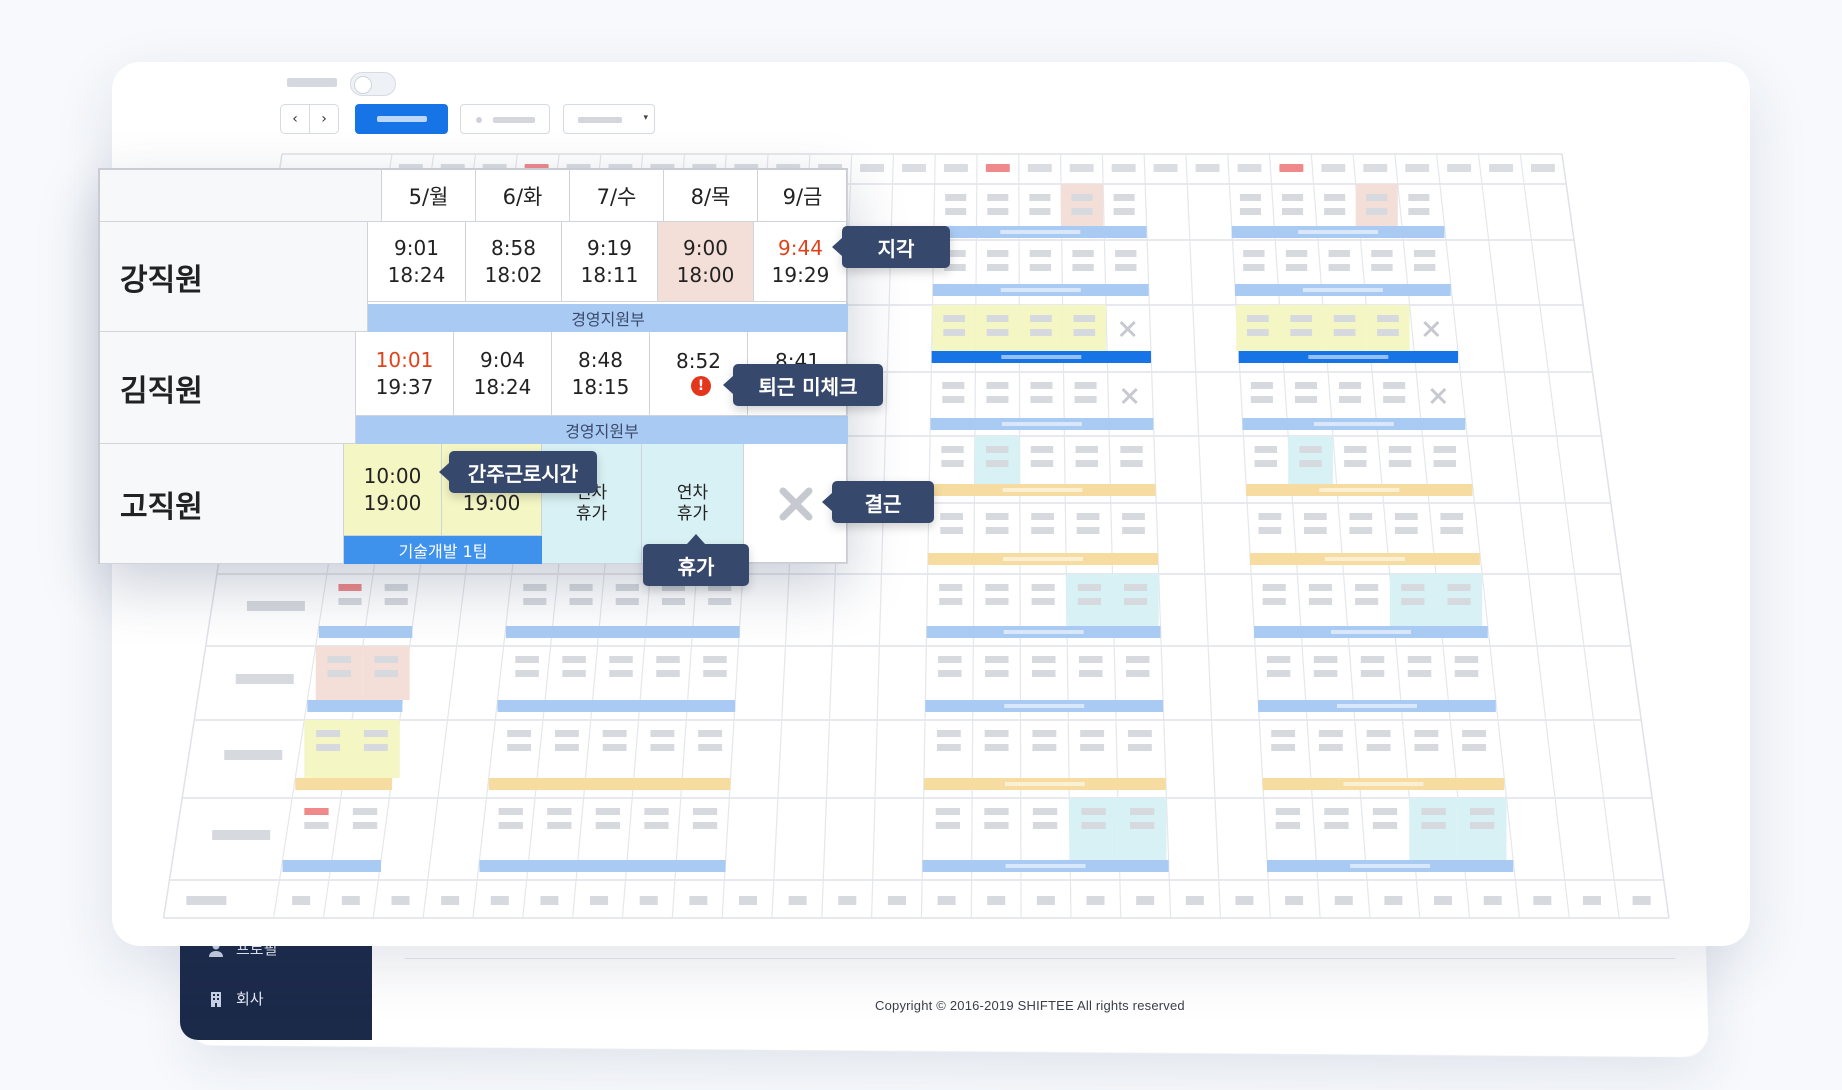 Image resolution: width=1842 pixels, height=1090 pixels. I want to click on day-header: 8/목, so click(711, 196).